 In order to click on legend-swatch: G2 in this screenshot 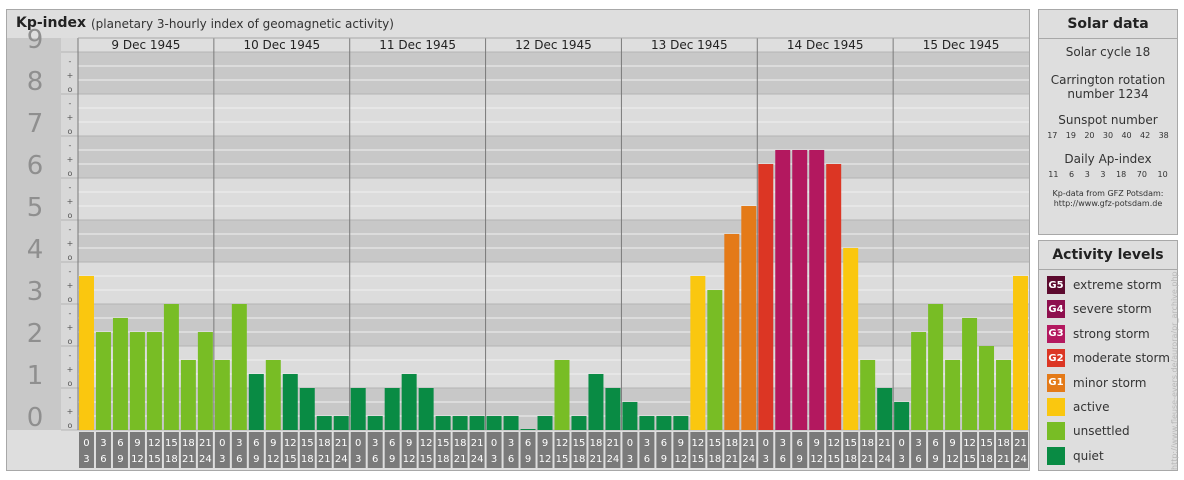, I will do `click(1056, 358)`.